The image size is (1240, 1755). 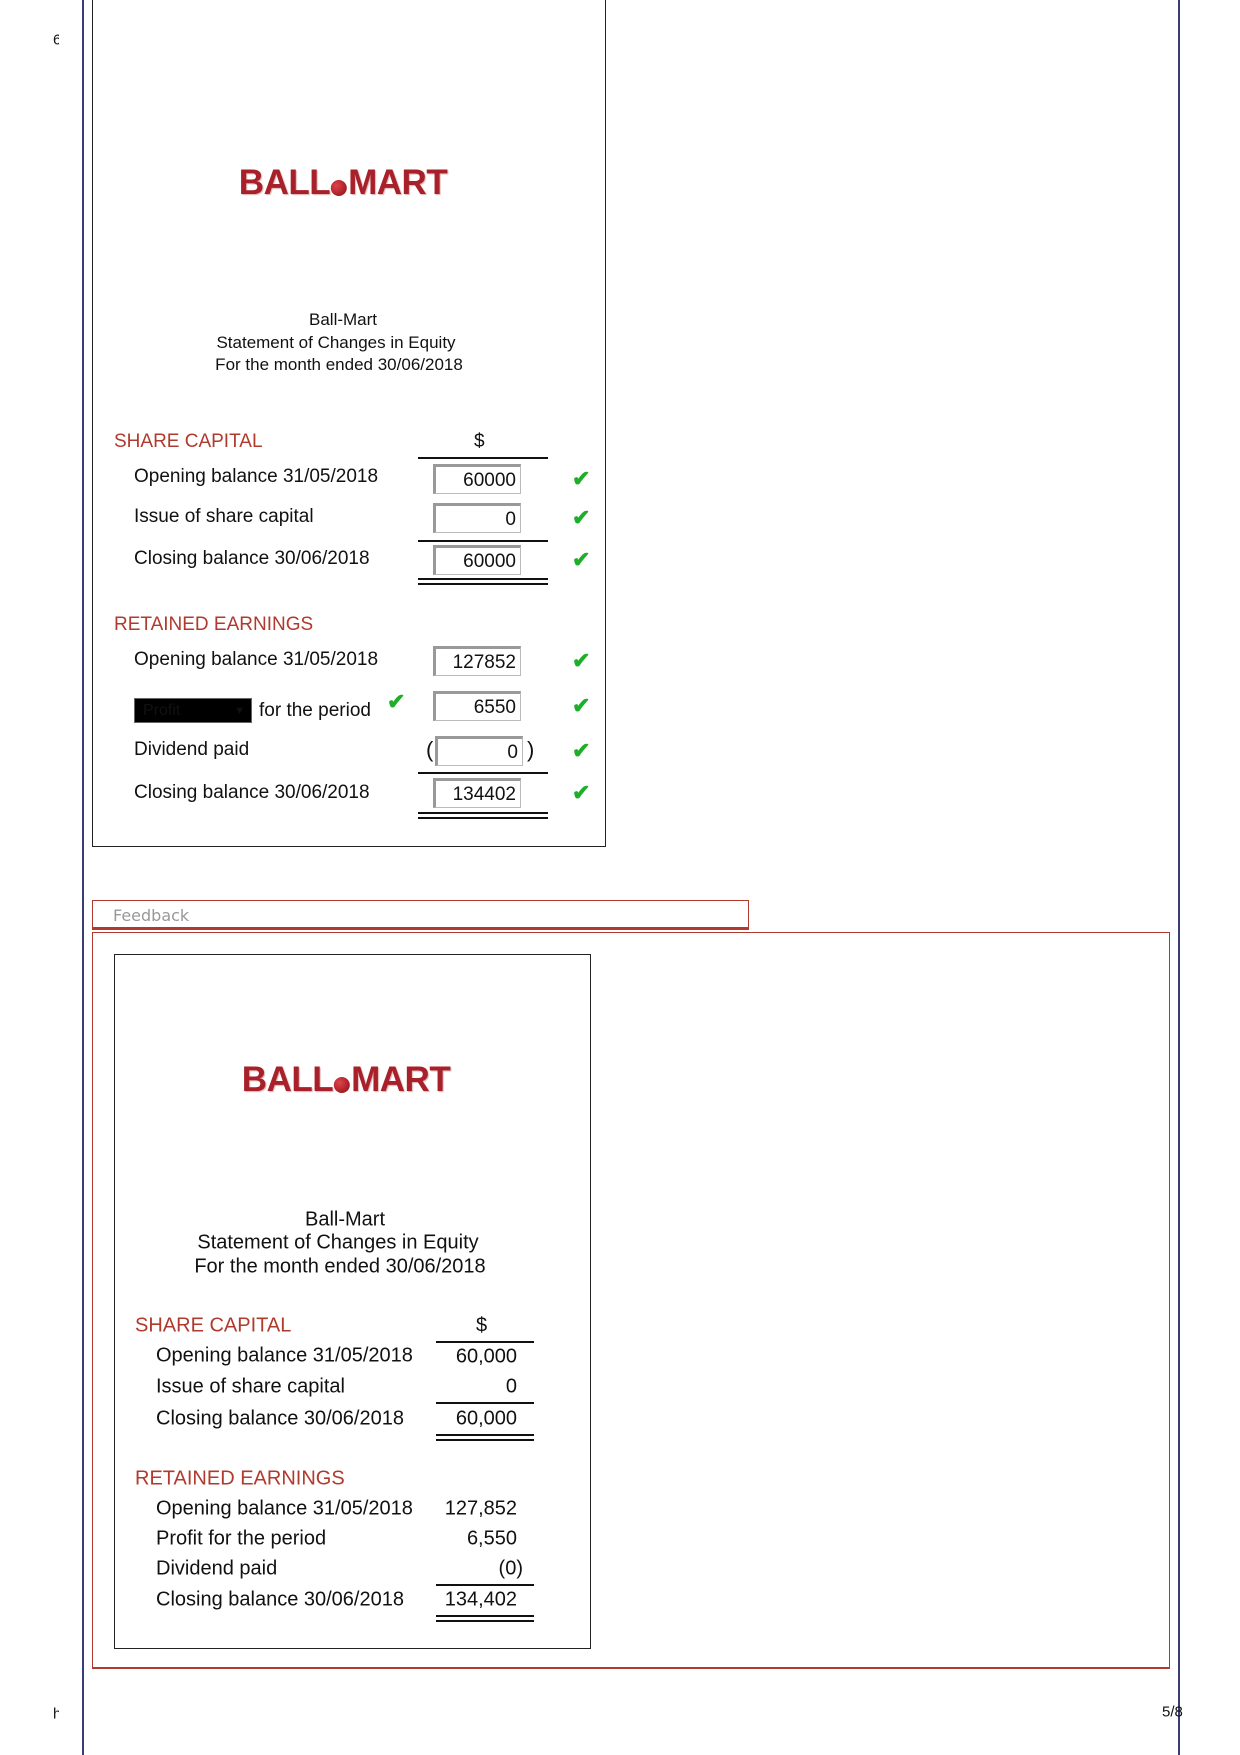 I want to click on open-paren: (, so click(x=430, y=749).